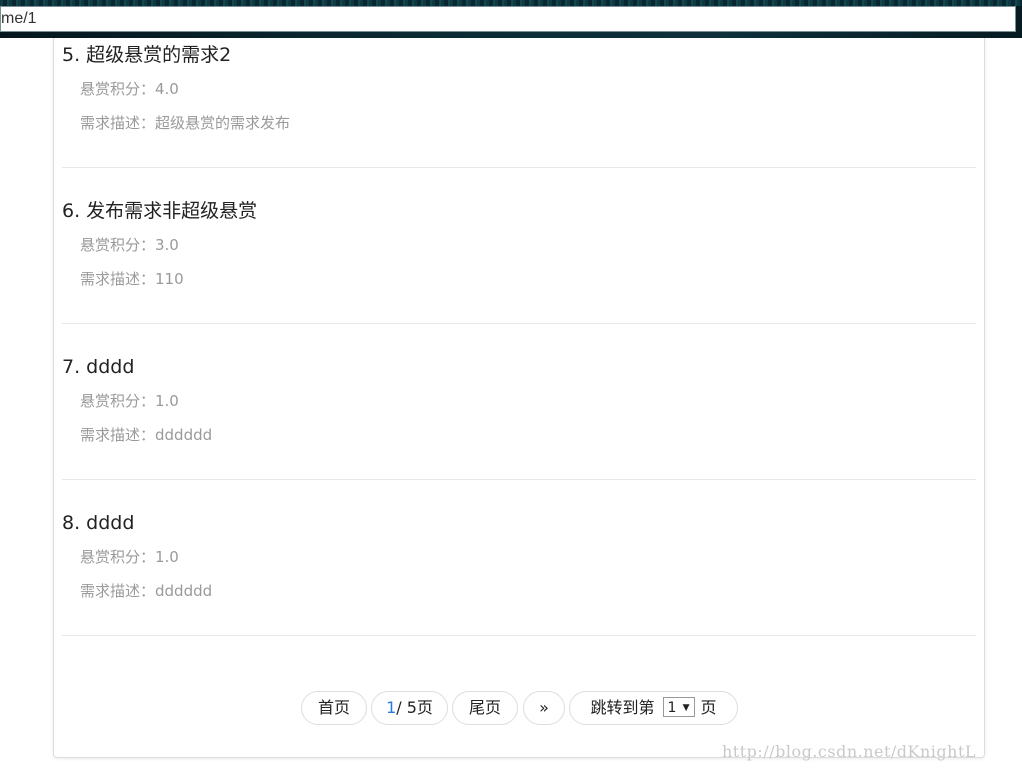  Describe the element at coordinates (519, 55) in the screenshot. I see `demand-title: 5. 超级悬赏的需求2` at that location.